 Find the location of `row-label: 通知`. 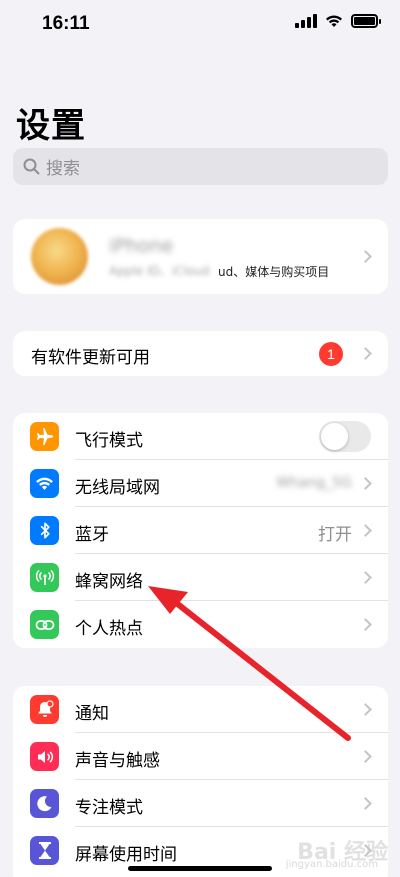

row-label: 通知 is located at coordinates (92, 714).